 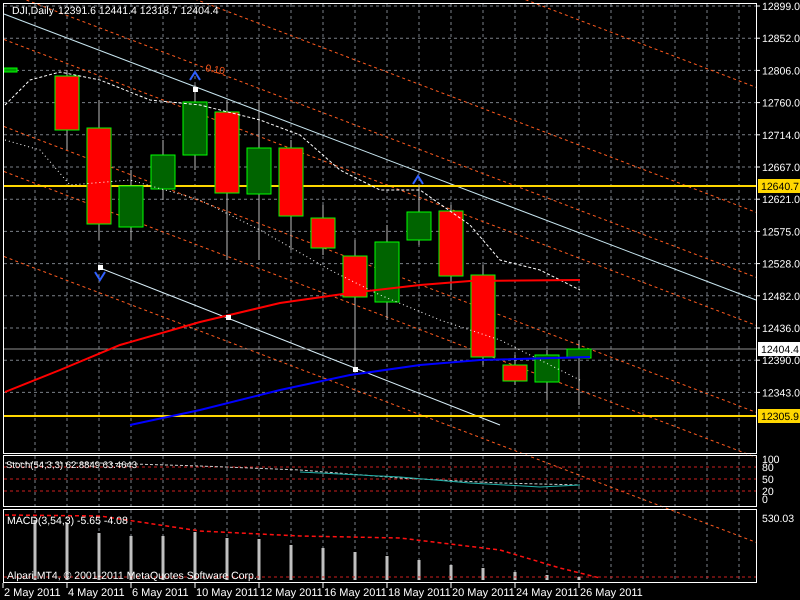 What do you see at coordinates (781, 329) in the screenshot?
I see `price-tick: 12436.0` at bounding box center [781, 329].